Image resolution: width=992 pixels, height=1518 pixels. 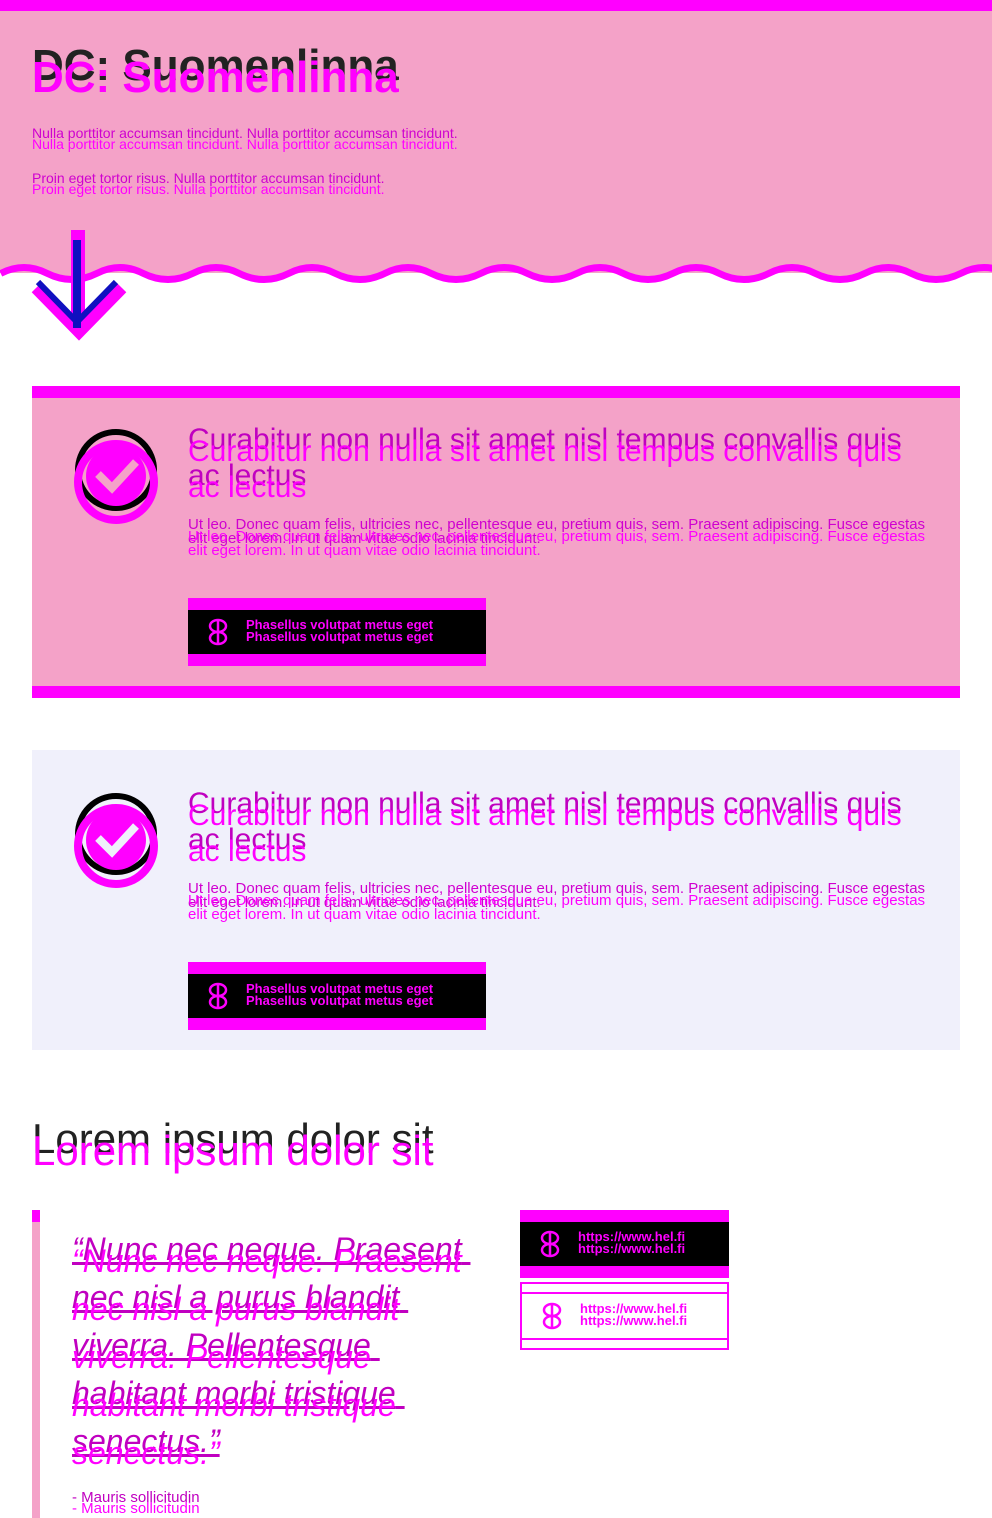 I want to click on quote-border-accent, so click(x=36, y=1216).